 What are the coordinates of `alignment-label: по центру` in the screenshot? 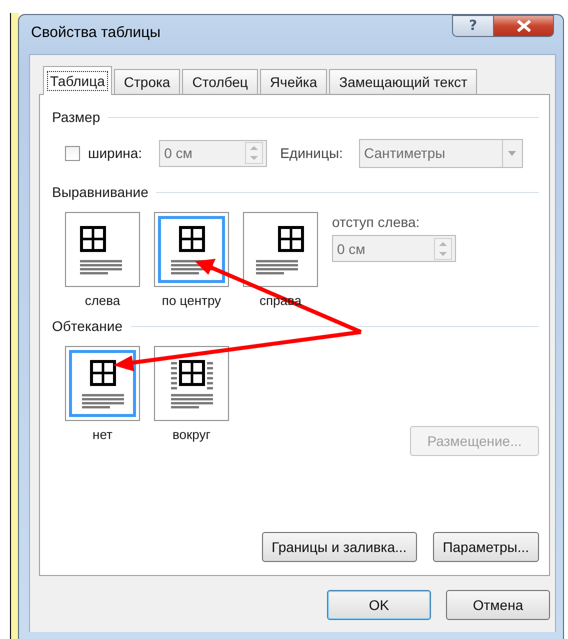 It's located at (192, 300).